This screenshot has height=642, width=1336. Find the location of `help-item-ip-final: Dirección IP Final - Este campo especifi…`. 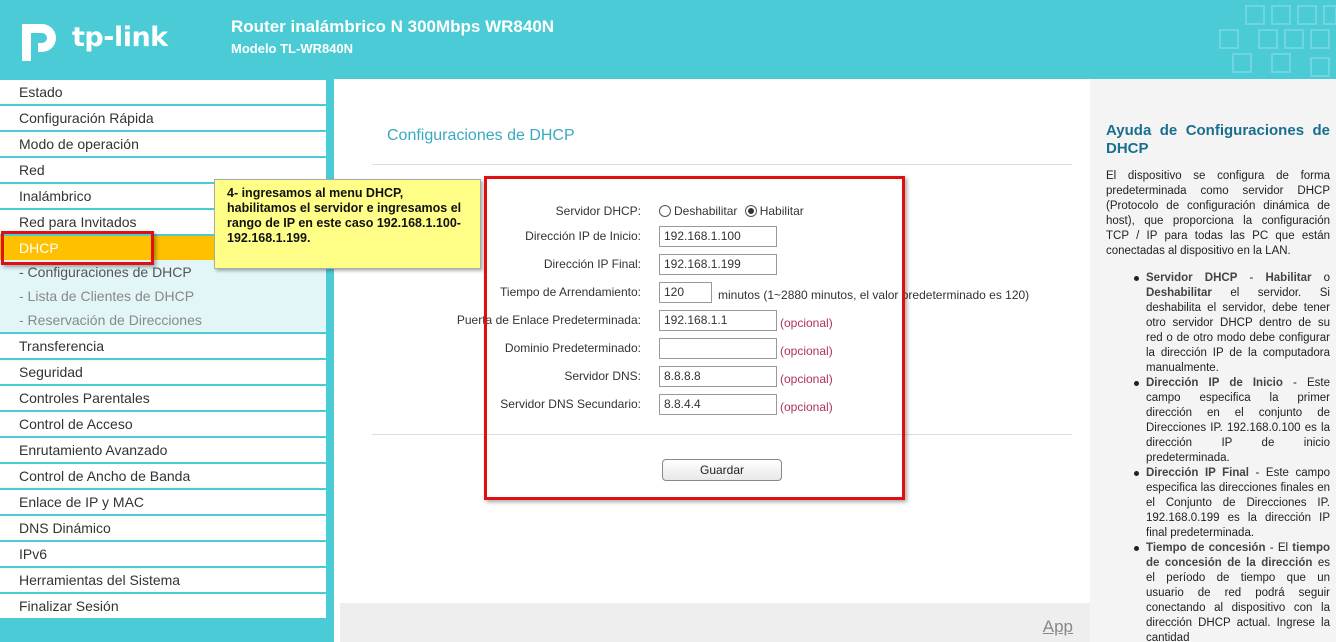

help-item-ip-final: Dirección IP Final - Este campo especifi… is located at coordinates (1232, 503).